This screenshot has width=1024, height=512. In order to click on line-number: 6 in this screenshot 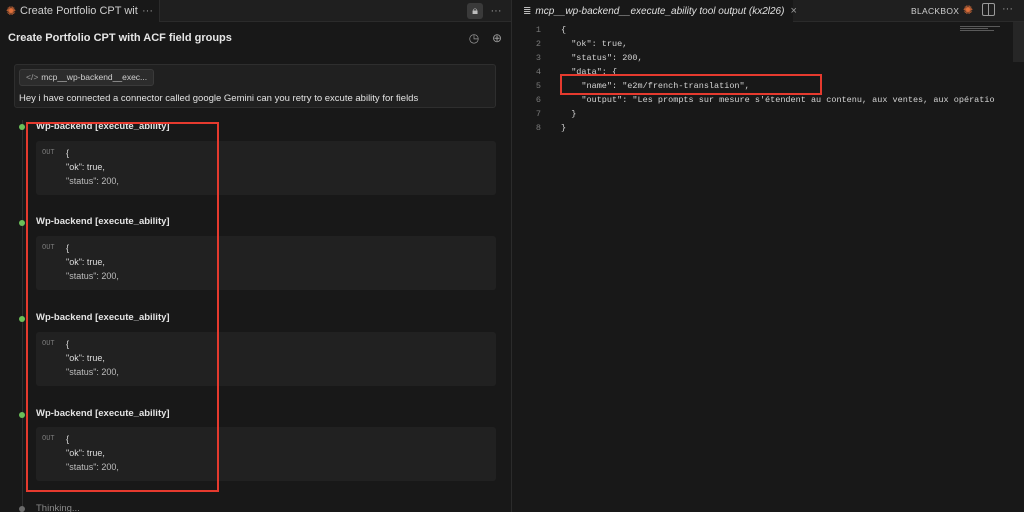, I will do `click(538, 100)`.